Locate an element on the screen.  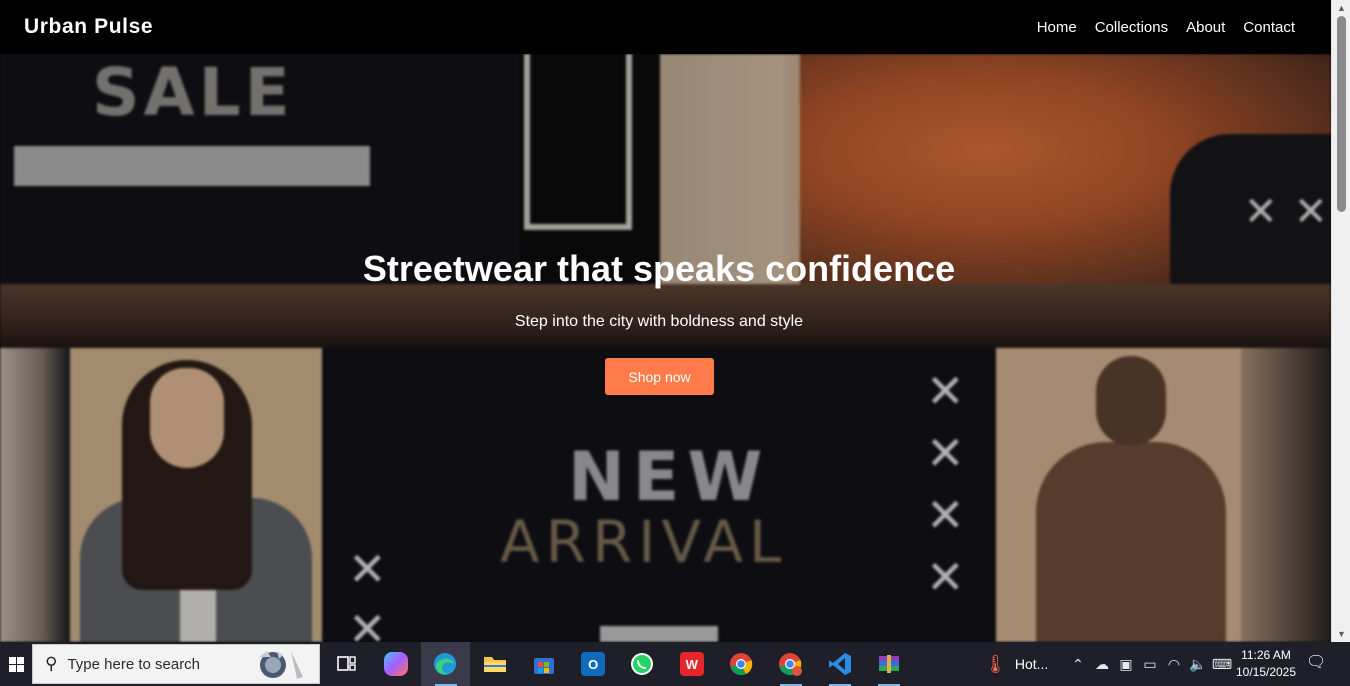
nav-link-home: Home is located at coordinates (1057, 27).